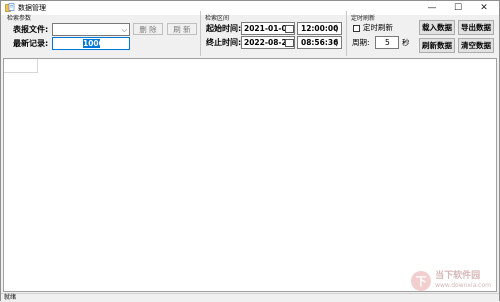 The image size is (500, 302). What do you see at coordinates (363, 18) in the screenshot?
I see `timer-group-label: 定时刷新` at bounding box center [363, 18].